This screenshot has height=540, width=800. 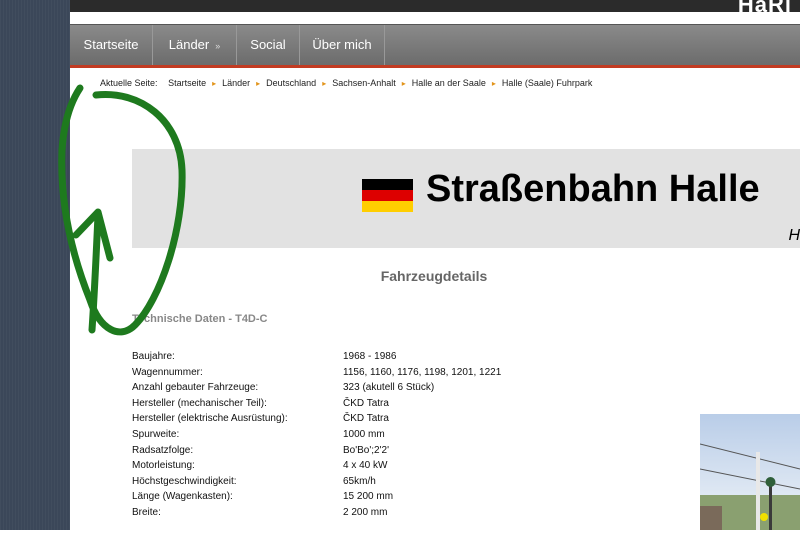 I want to click on spec-value: 323 (akutell 6 Stück), so click(x=389, y=388).